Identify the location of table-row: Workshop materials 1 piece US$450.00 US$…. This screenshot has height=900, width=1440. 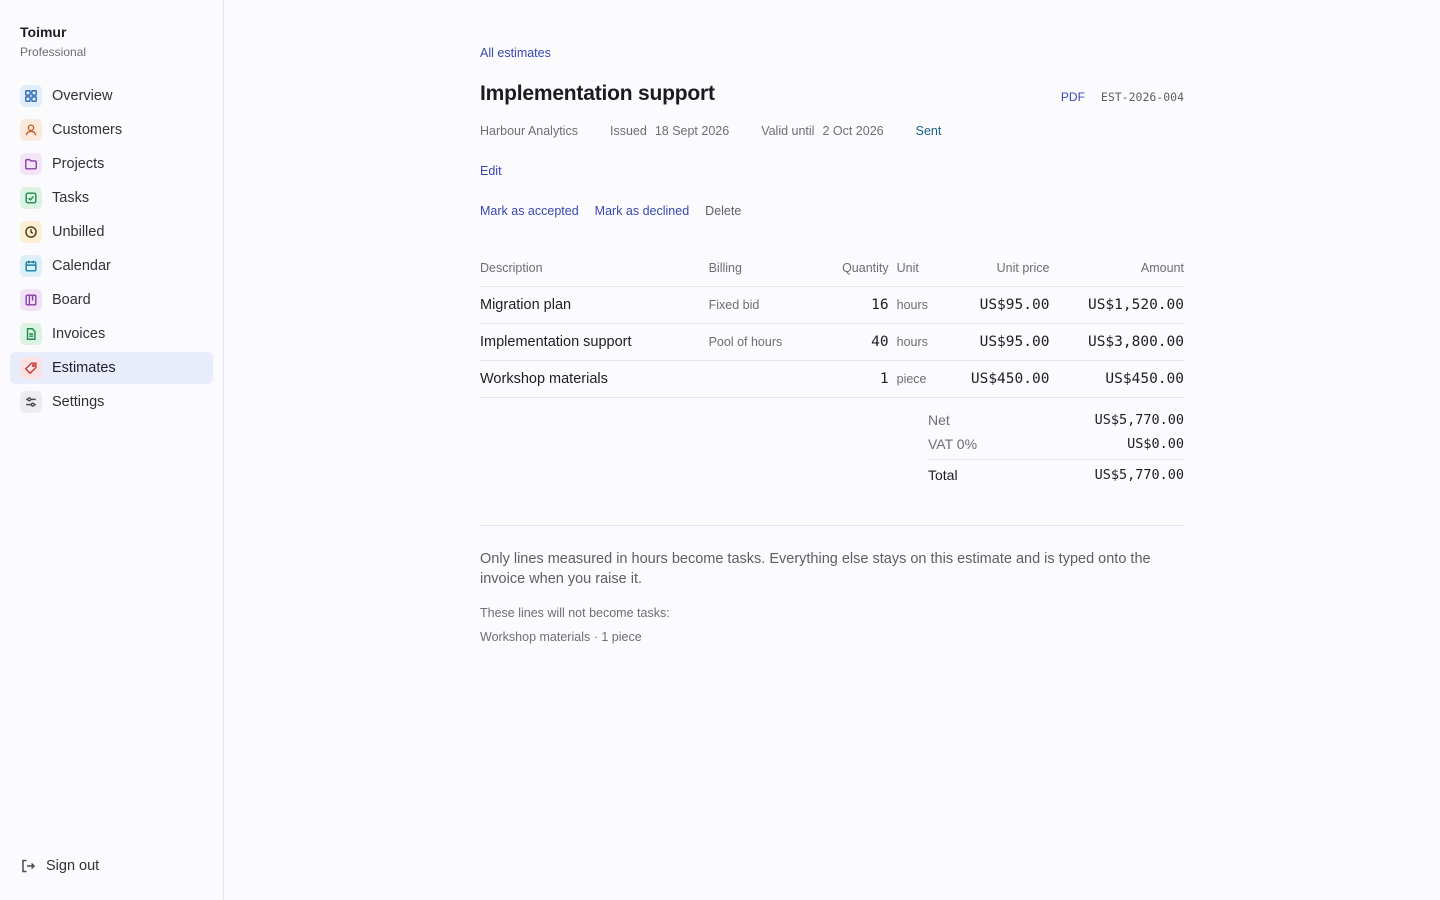
(832, 379).